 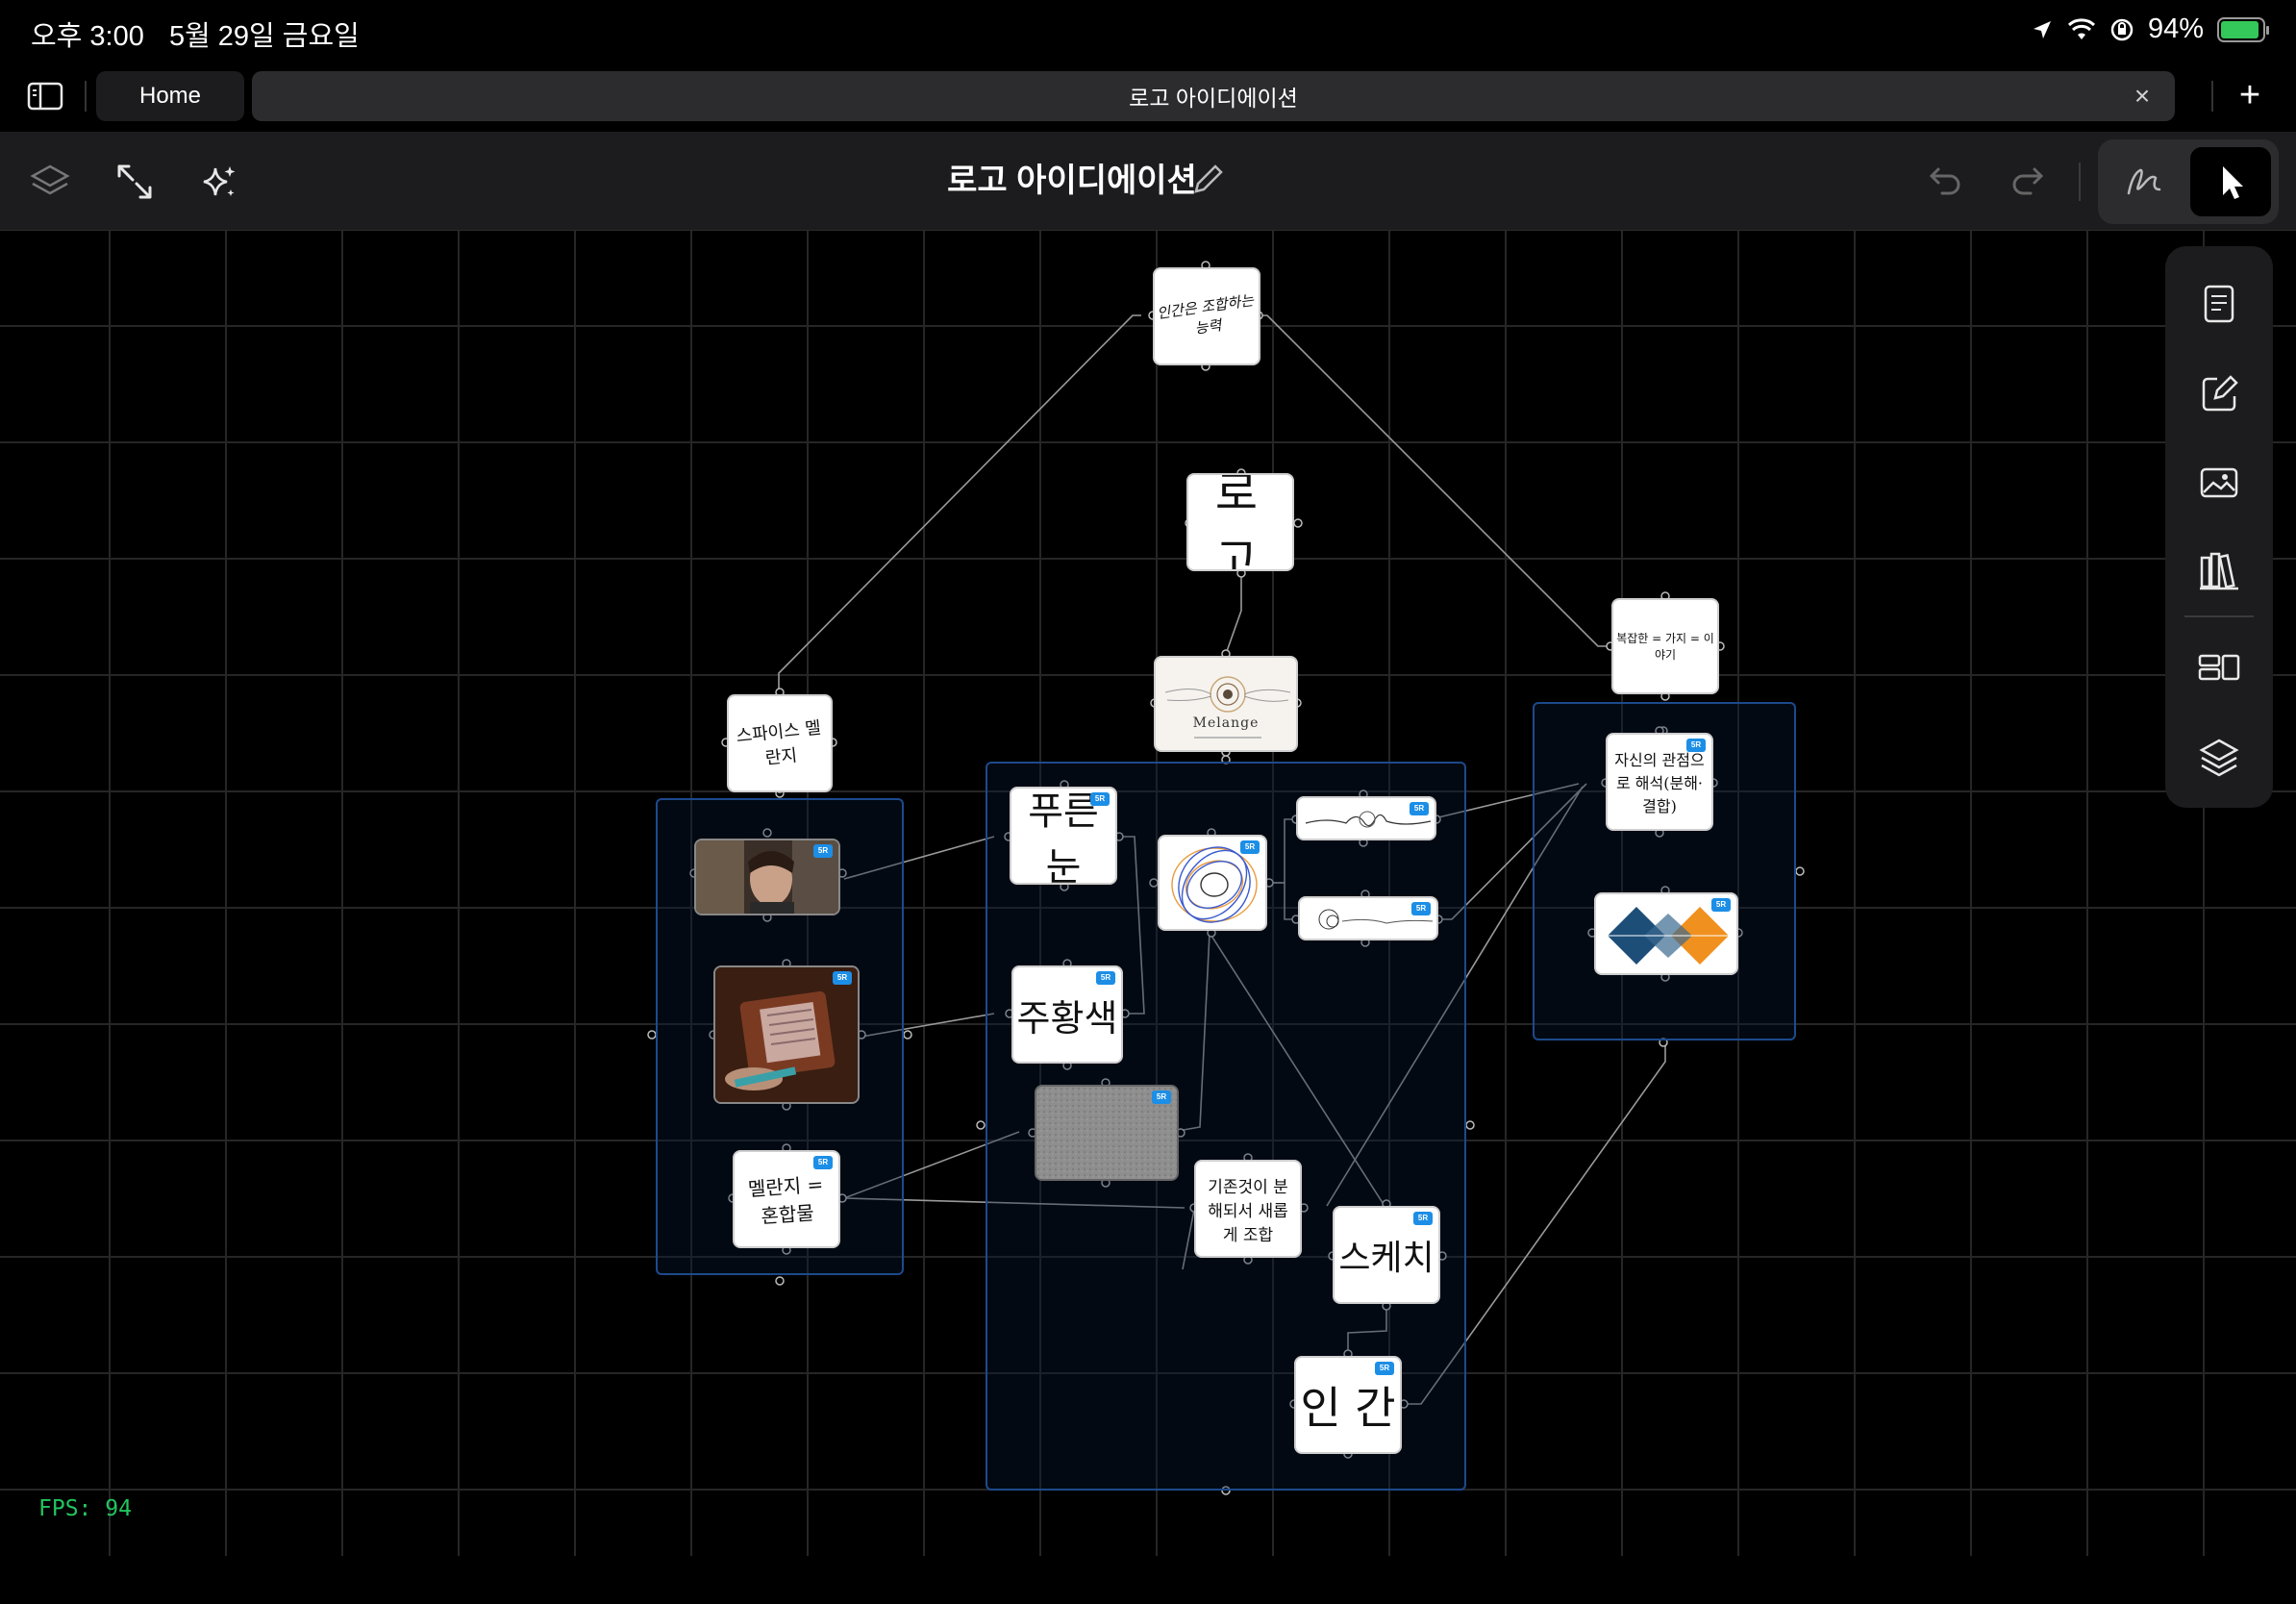 I want to click on status-date: 5월 29일 금요일, so click(x=264, y=36).